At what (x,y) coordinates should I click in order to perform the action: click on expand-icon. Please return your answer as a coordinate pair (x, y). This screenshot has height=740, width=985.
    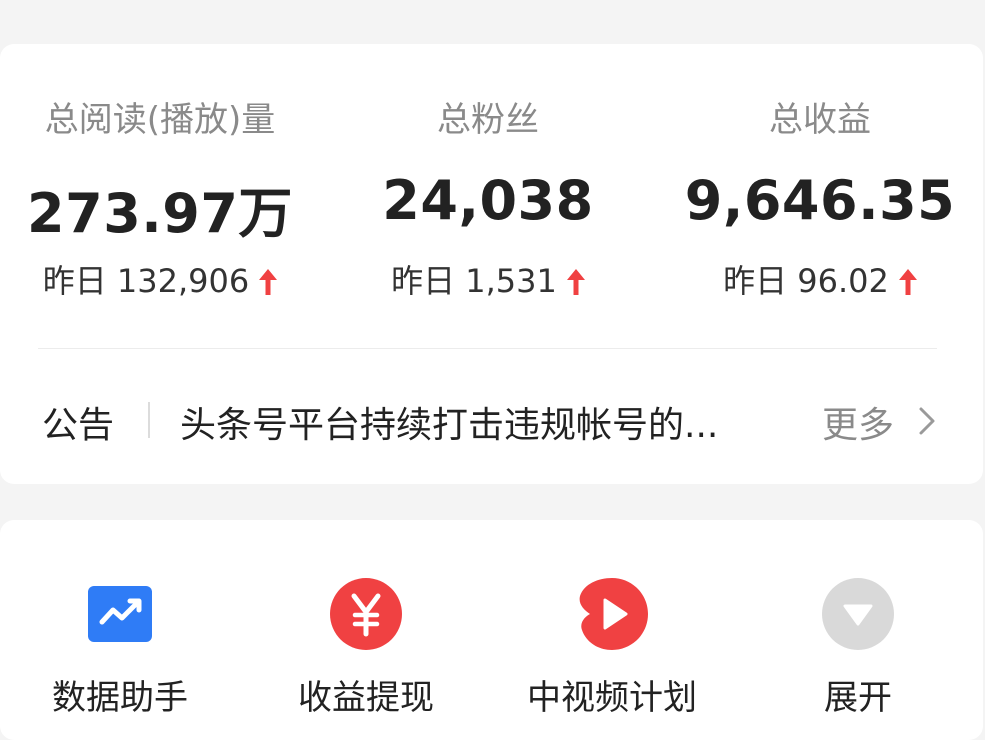
    Looking at the image, I should click on (858, 614).